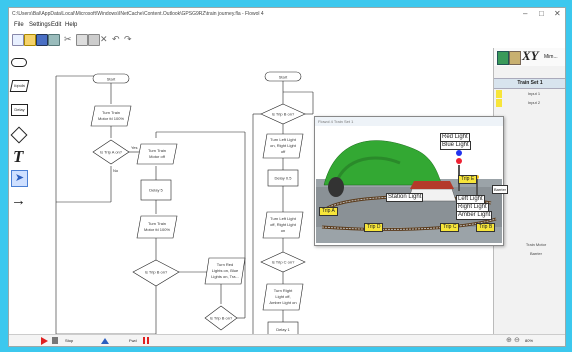 The width and height of the screenshot is (572, 352). I want to click on flow-left-node-5-line1: Turn Train, so click(157, 223).